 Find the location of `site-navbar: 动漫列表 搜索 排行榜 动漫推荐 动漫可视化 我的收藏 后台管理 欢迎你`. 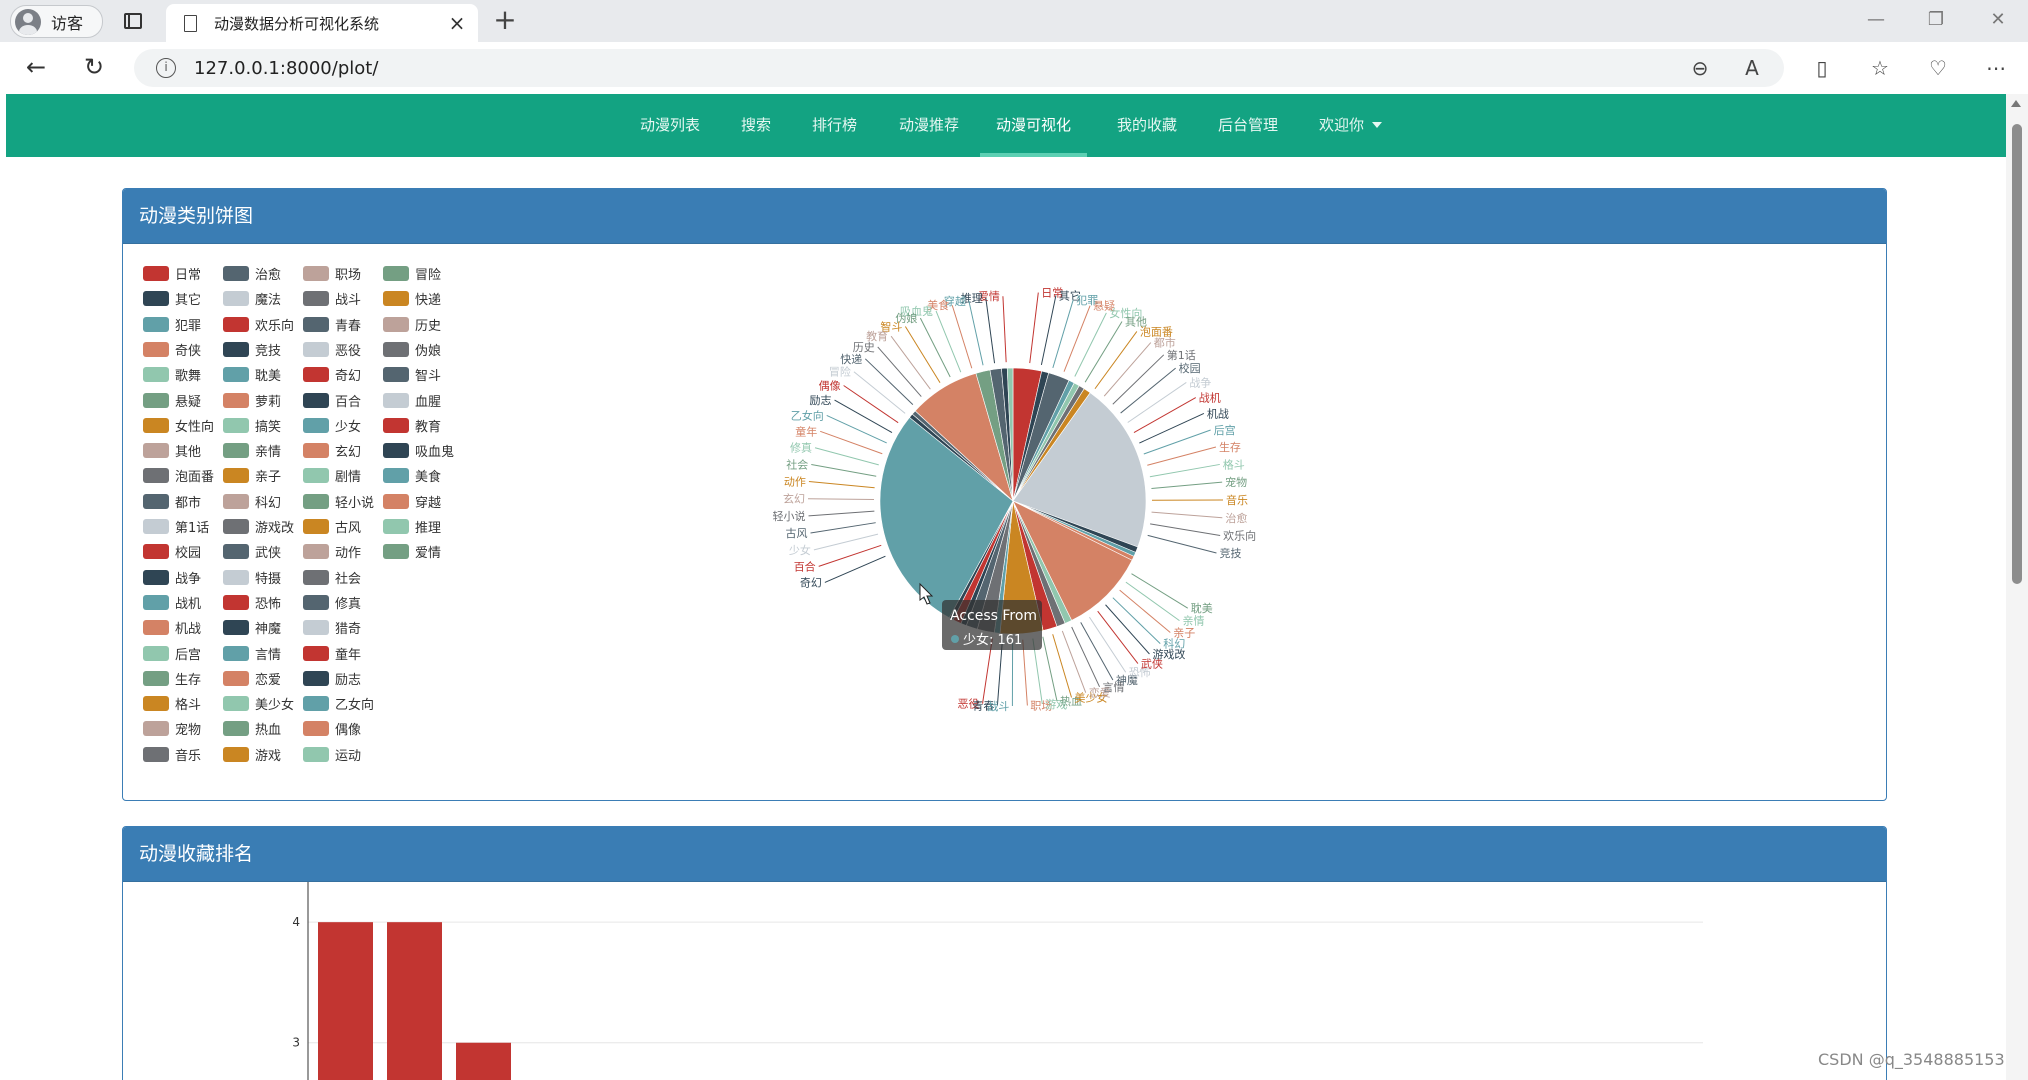

site-navbar: 动漫列表 搜索 排行榜 动漫推荐 动漫可视化 我的收藏 后台管理 欢迎你 is located at coordinates (1006, 125).